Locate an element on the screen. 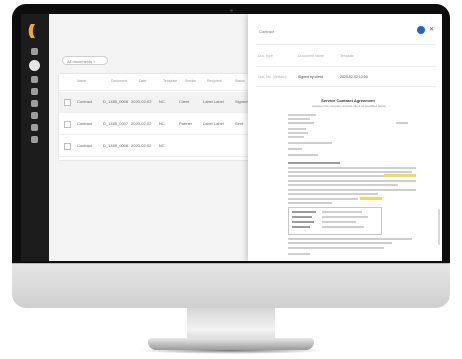  close-icon: ✕ is located at coordinates (431, 29).